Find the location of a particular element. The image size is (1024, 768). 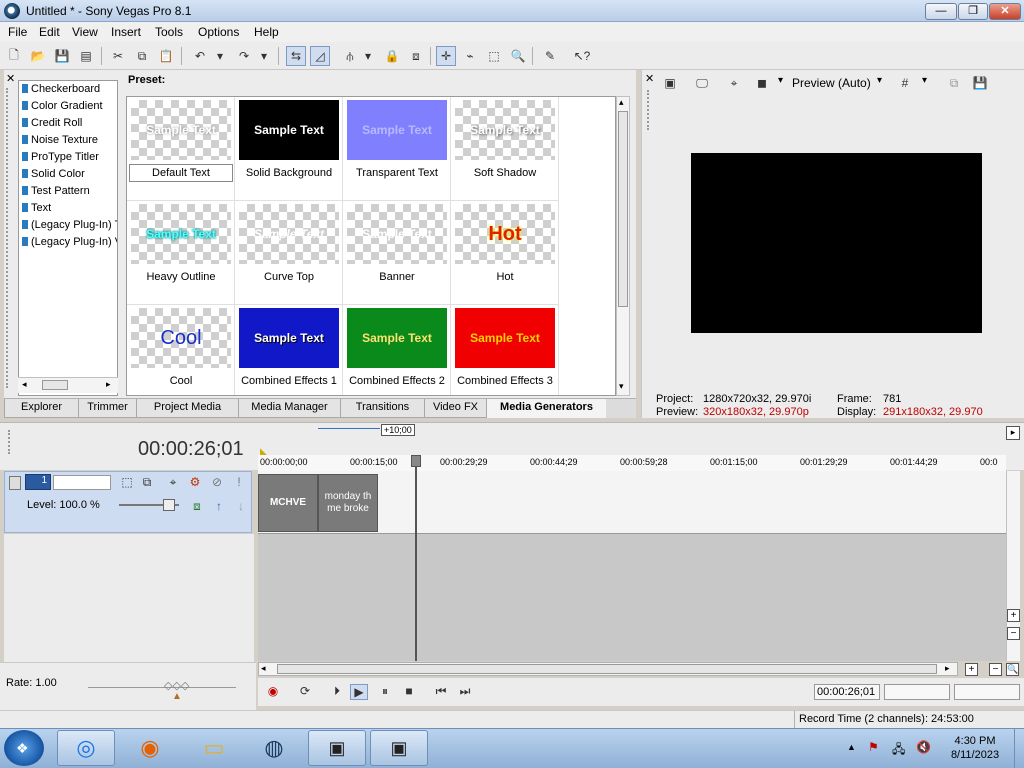

render-icon: ✎ is located at coordinates (550, 56).